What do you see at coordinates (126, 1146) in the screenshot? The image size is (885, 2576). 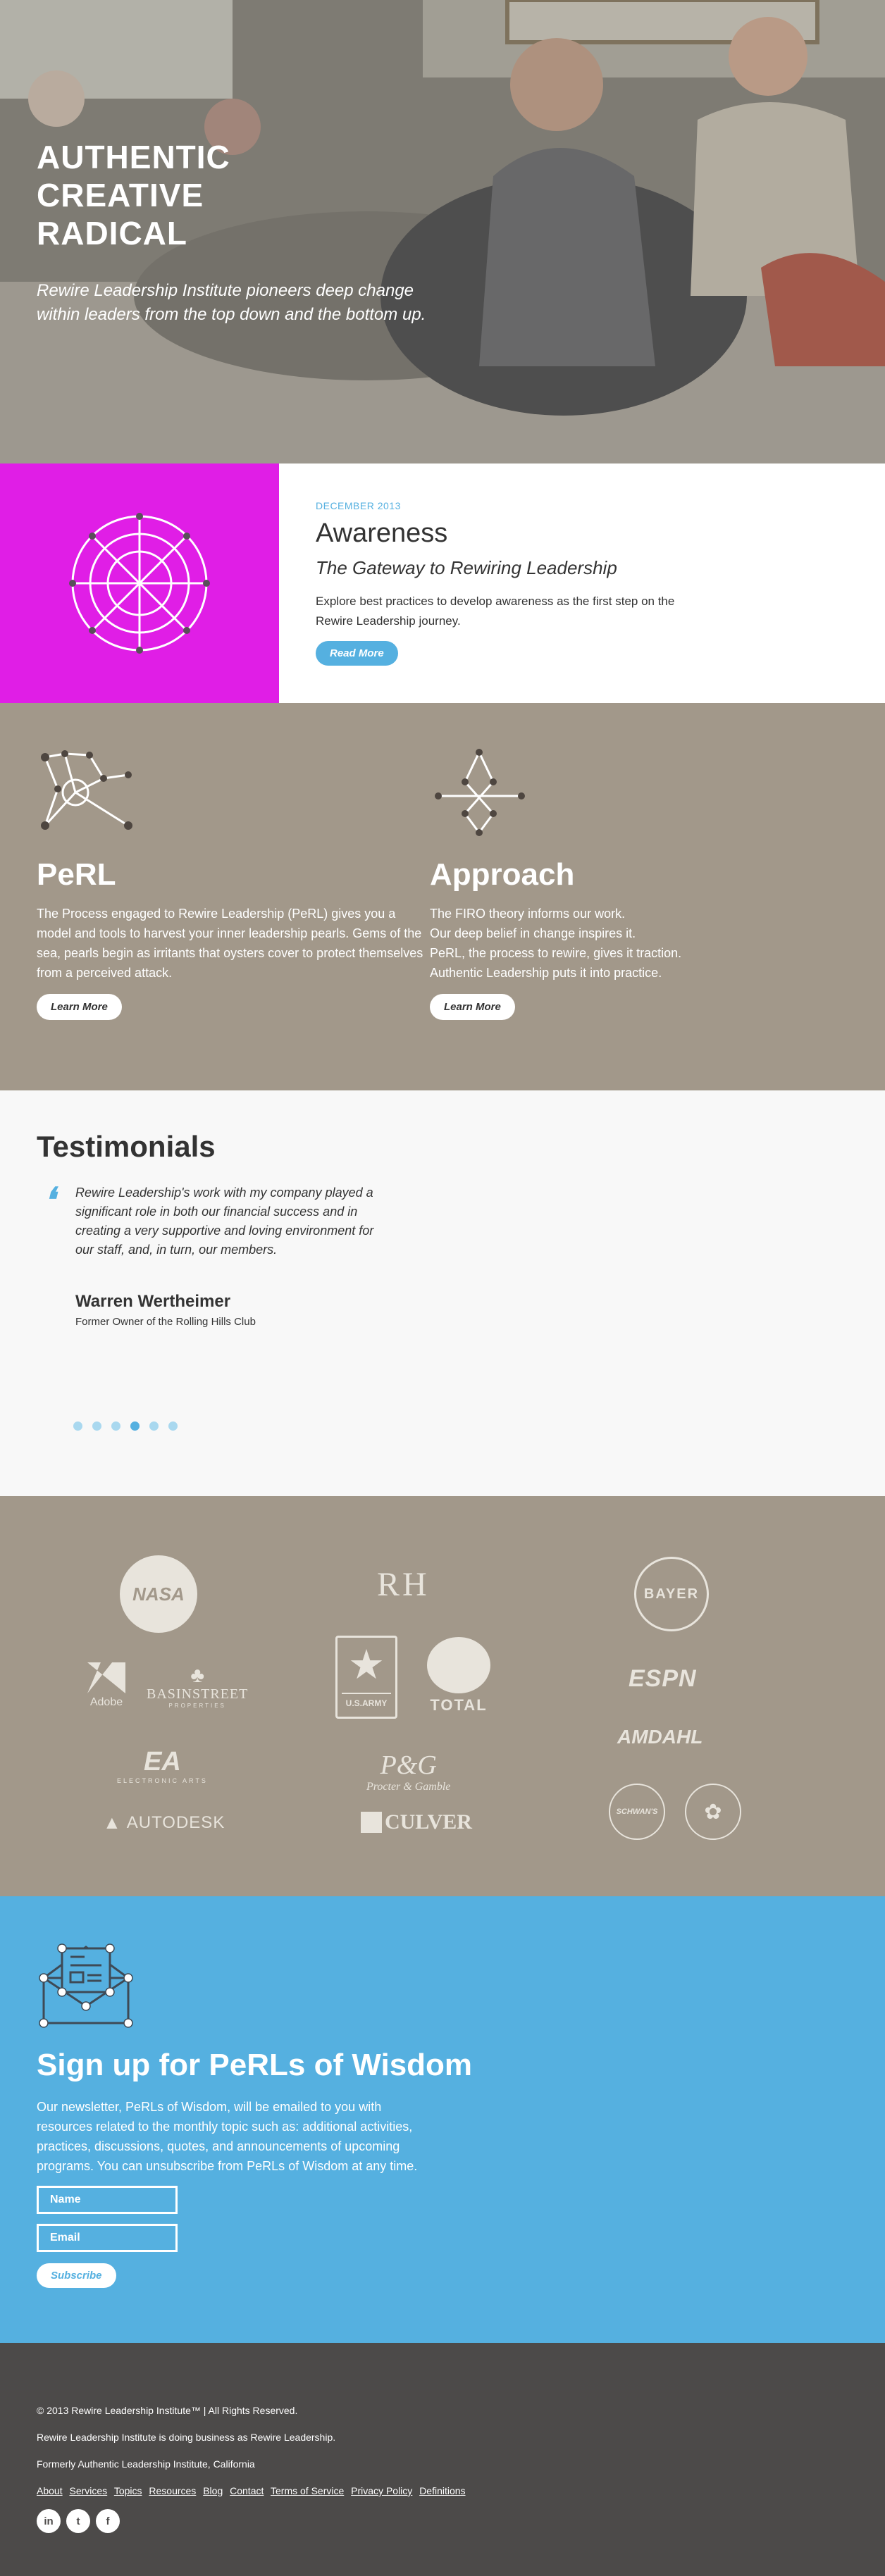 I see `testimonials-title: Testimonials` at bounding box center [126, 1146].